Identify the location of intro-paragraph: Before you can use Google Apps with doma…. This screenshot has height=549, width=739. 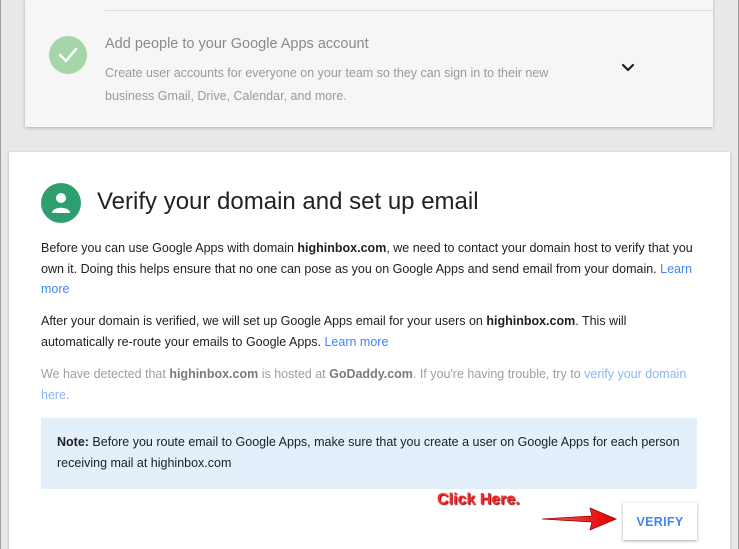
(367, 268).